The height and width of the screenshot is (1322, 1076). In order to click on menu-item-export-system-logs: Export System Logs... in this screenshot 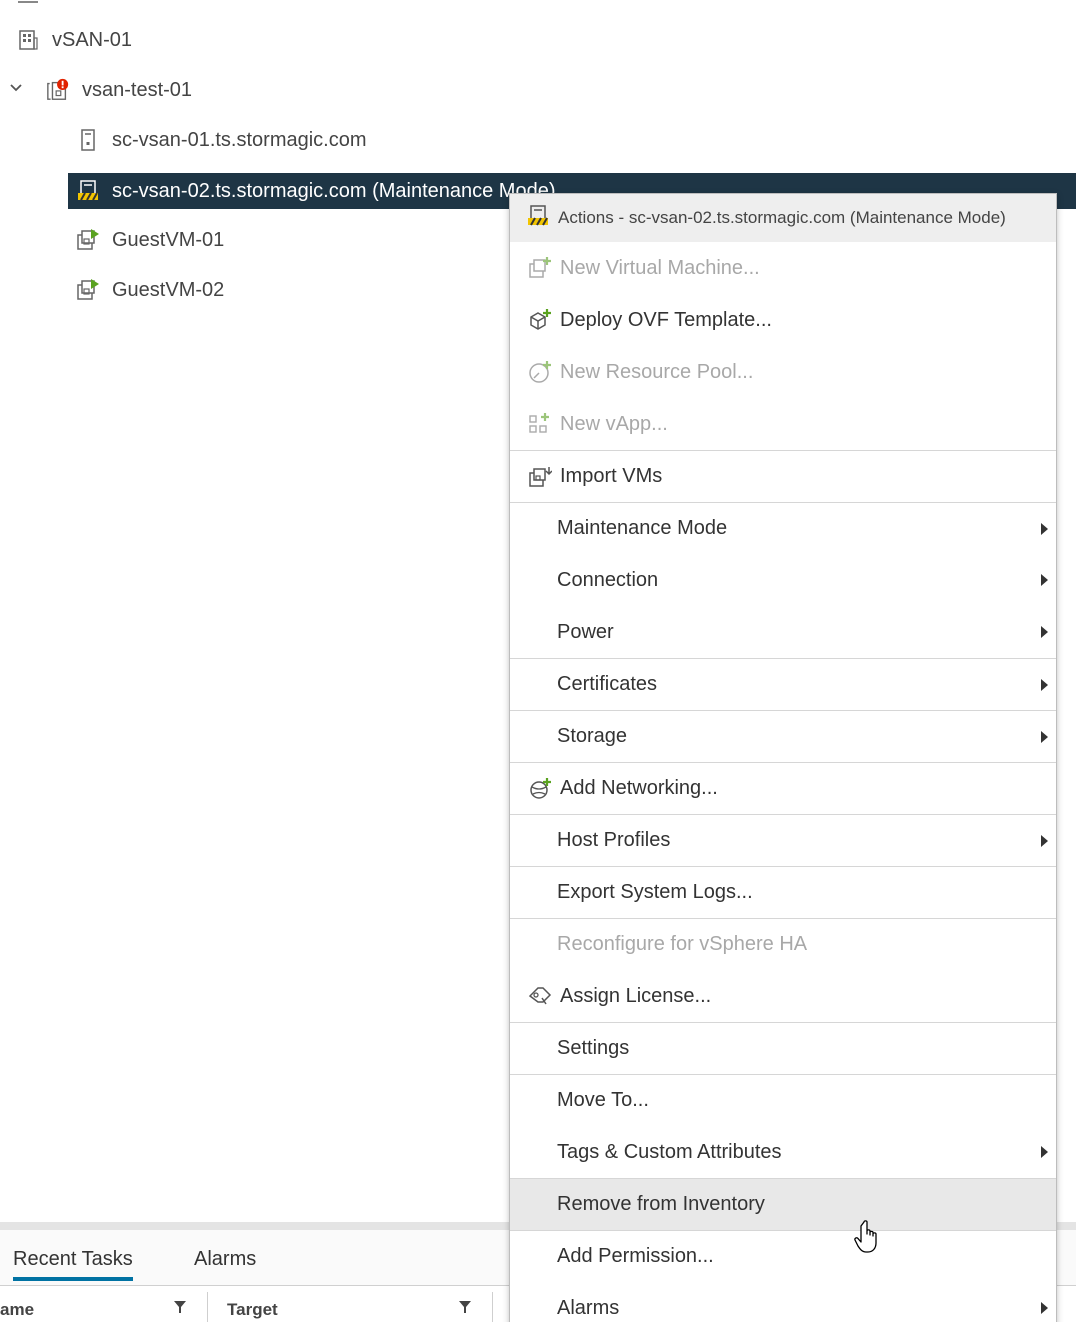, I will do `click(783, 892)`.